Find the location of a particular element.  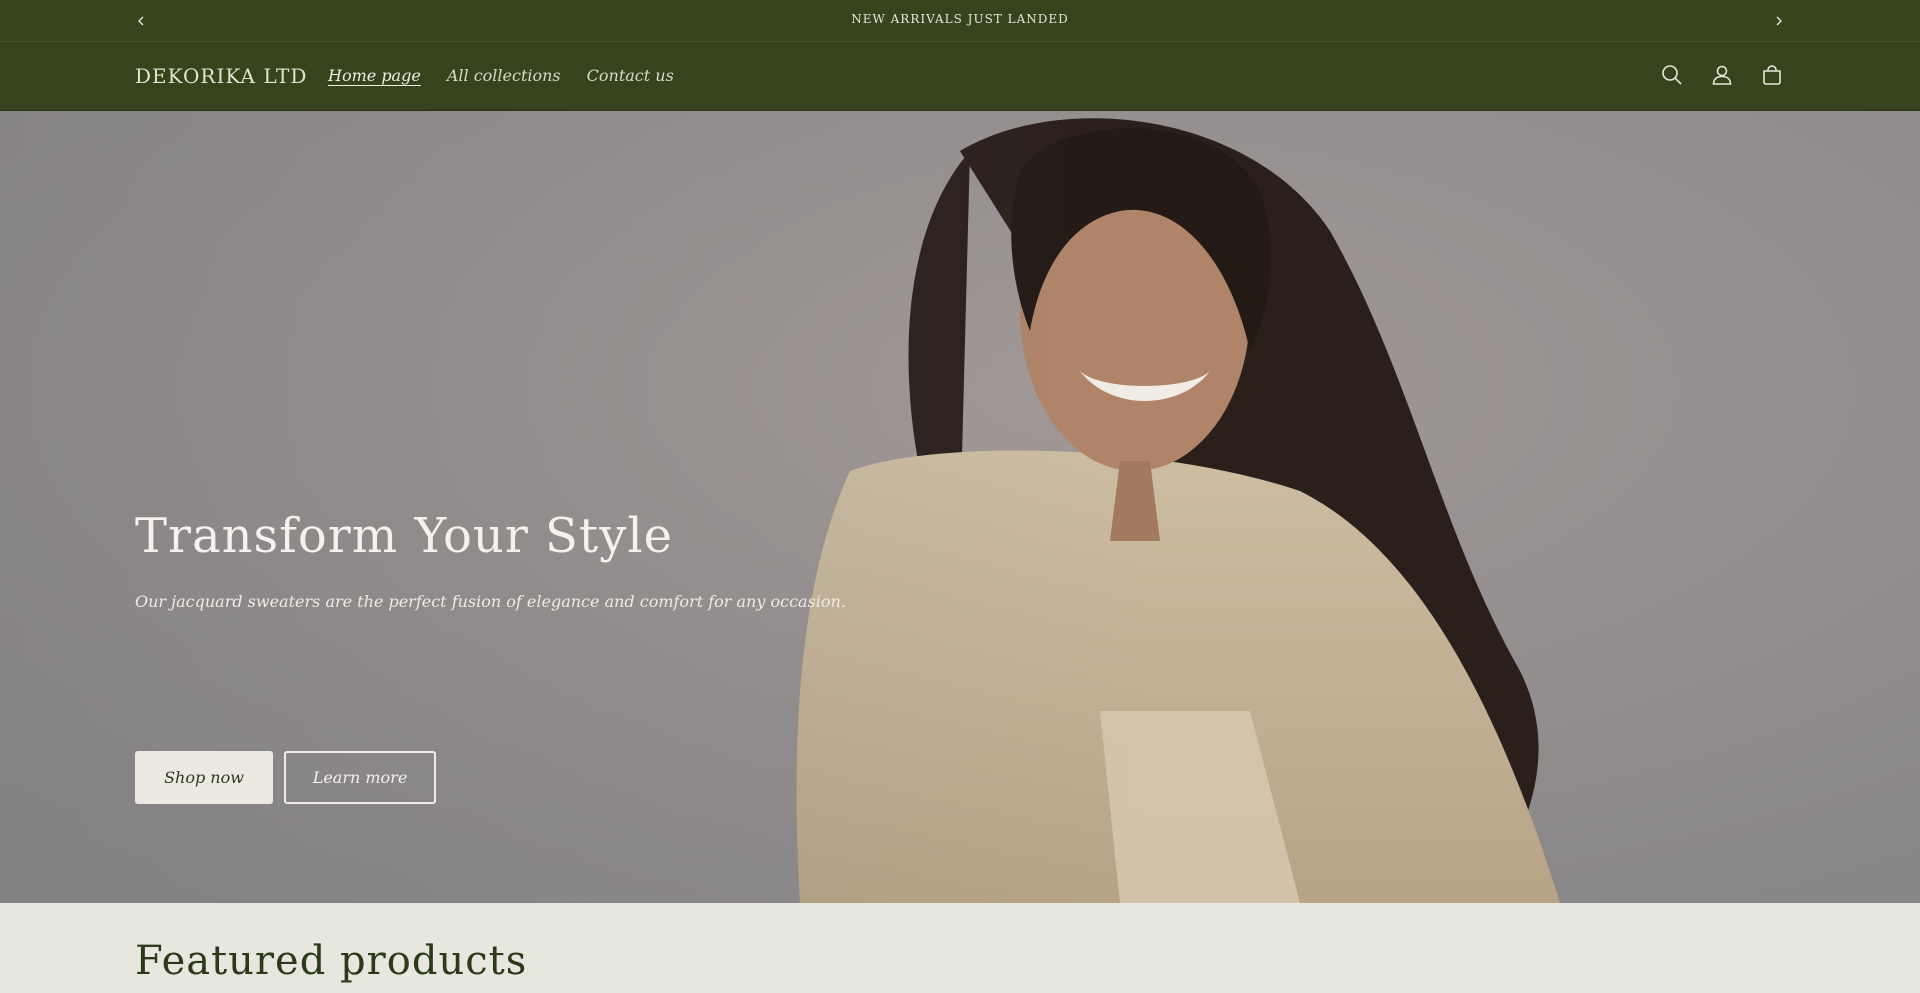

nav-all-collections: All collections is located at coordinates (504, 75).